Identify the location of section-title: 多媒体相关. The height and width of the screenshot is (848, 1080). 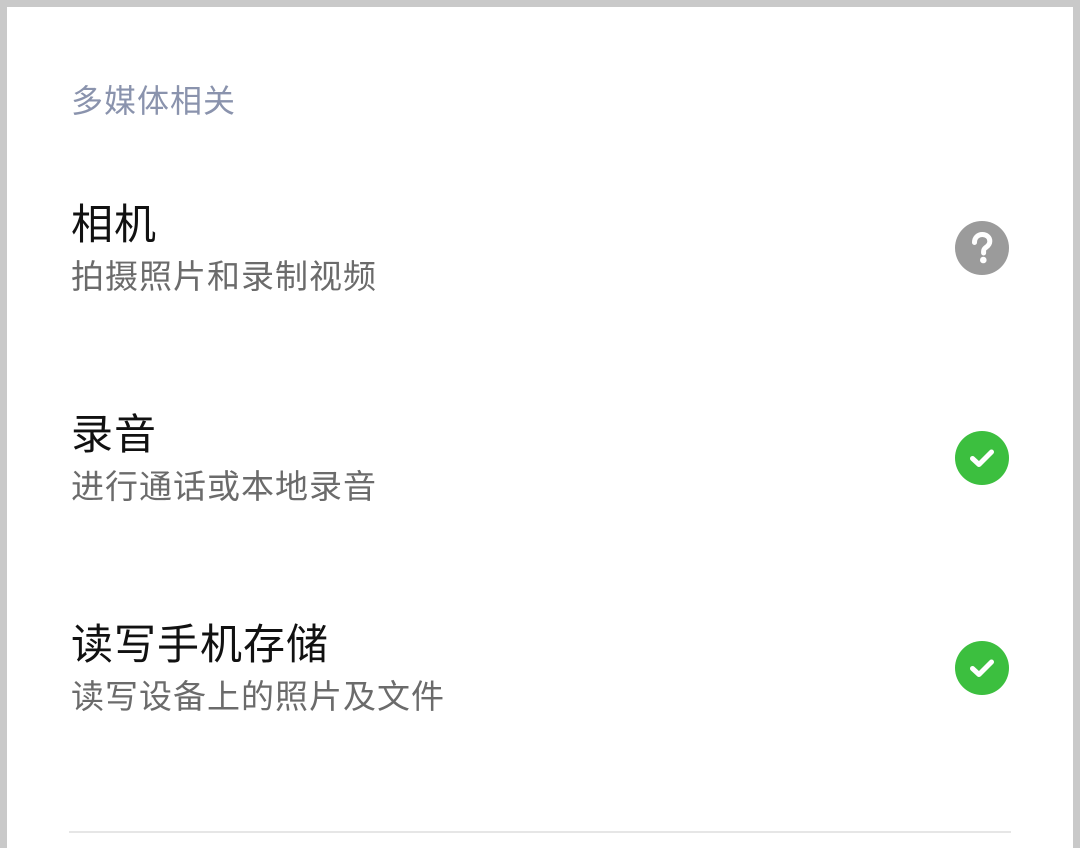
(154, 101).